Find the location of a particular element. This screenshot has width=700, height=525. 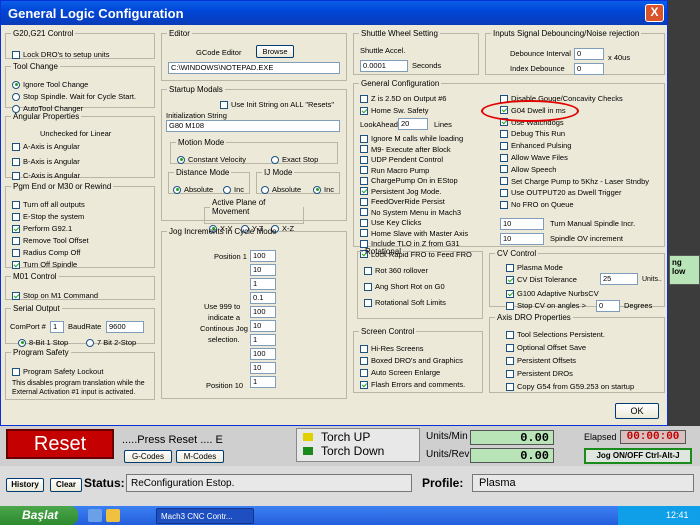

stop-cv-checkbox: Stop CV on angles > is located at coordinates (546, 305).